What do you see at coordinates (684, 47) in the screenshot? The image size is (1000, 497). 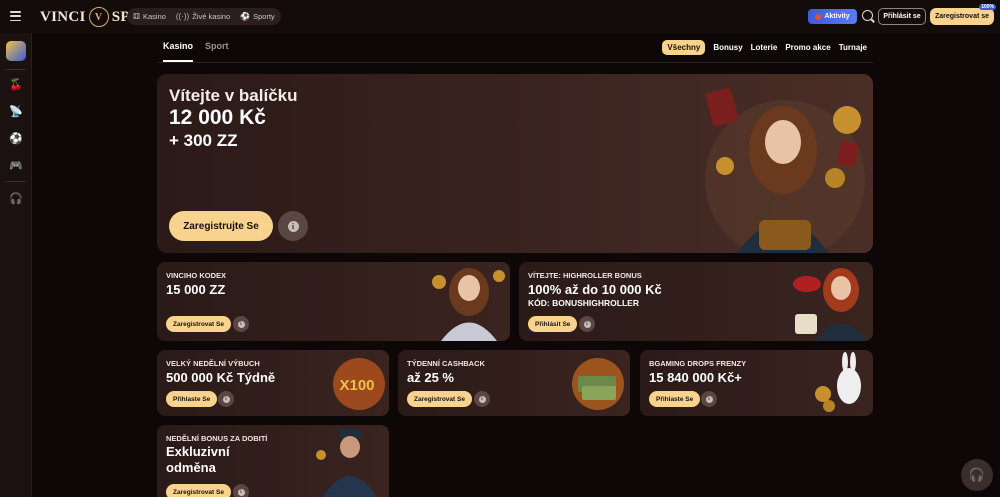 I see `filter-all: Všechny` at bounding box center [684, 47].